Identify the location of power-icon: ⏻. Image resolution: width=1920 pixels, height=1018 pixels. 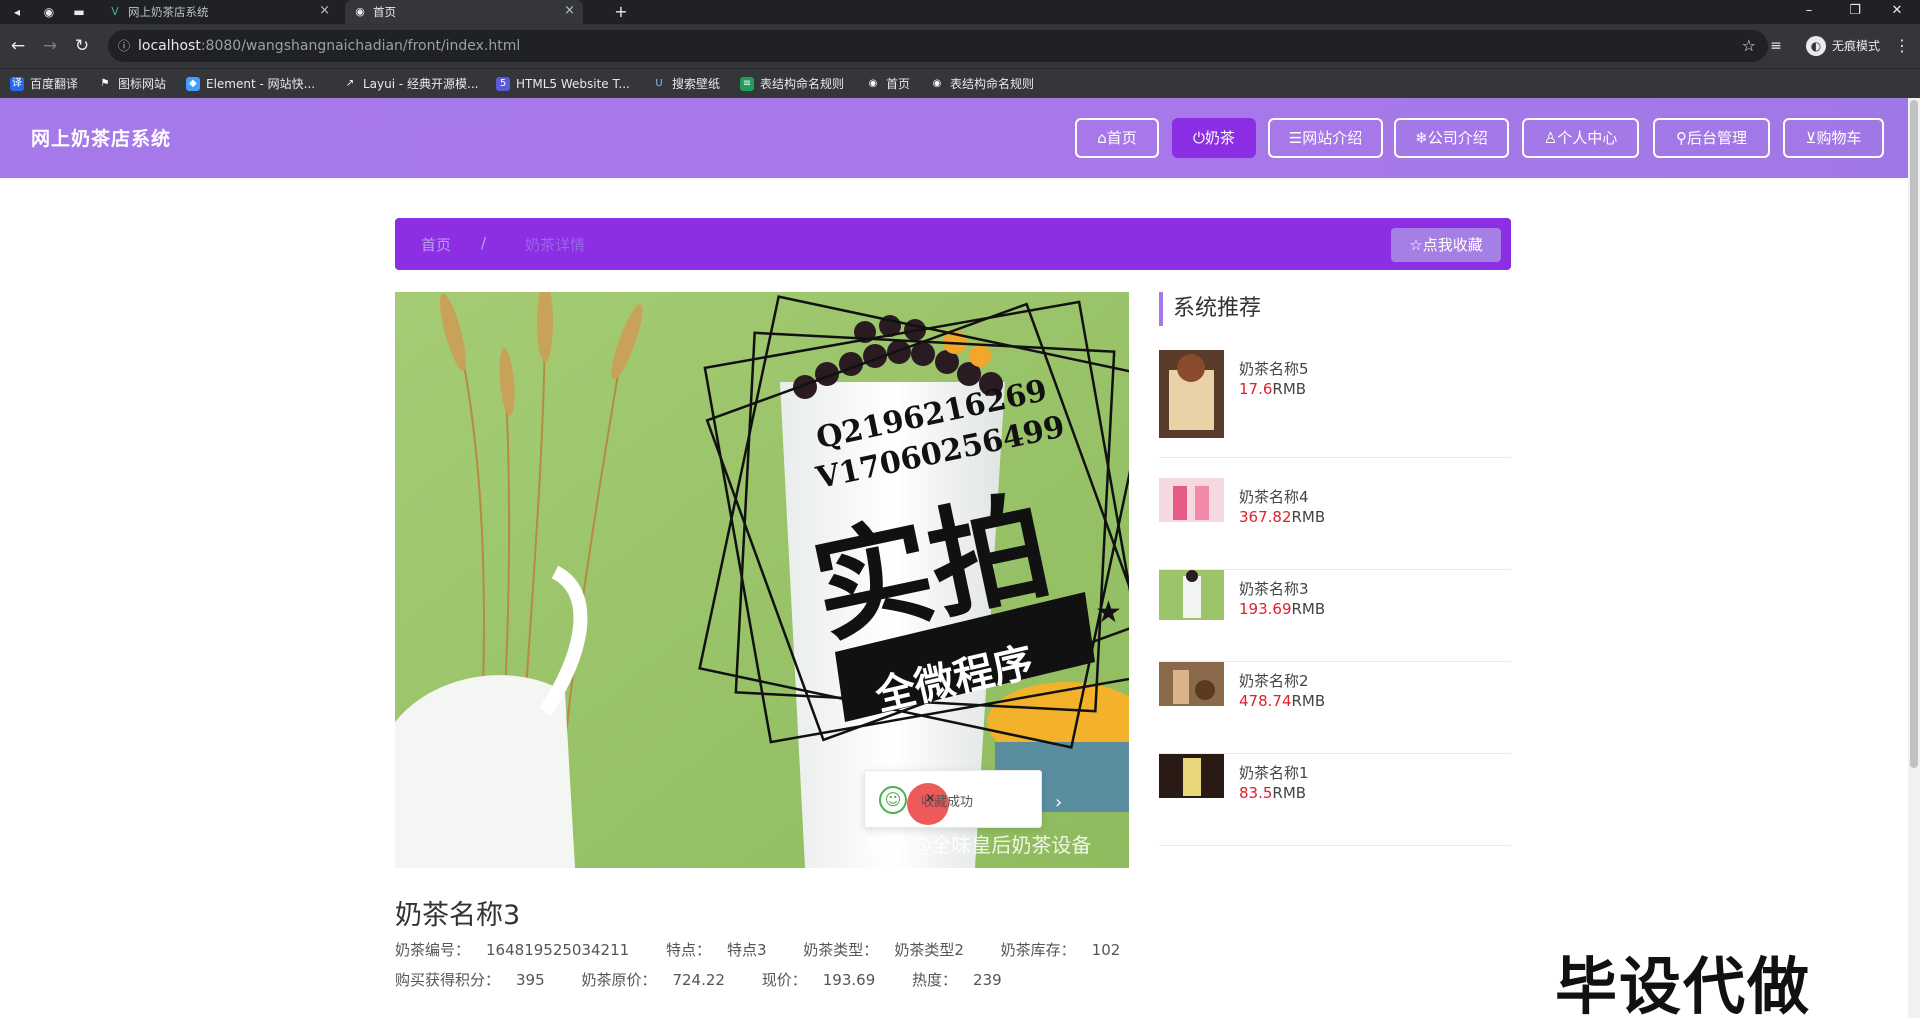
(1199, 138).